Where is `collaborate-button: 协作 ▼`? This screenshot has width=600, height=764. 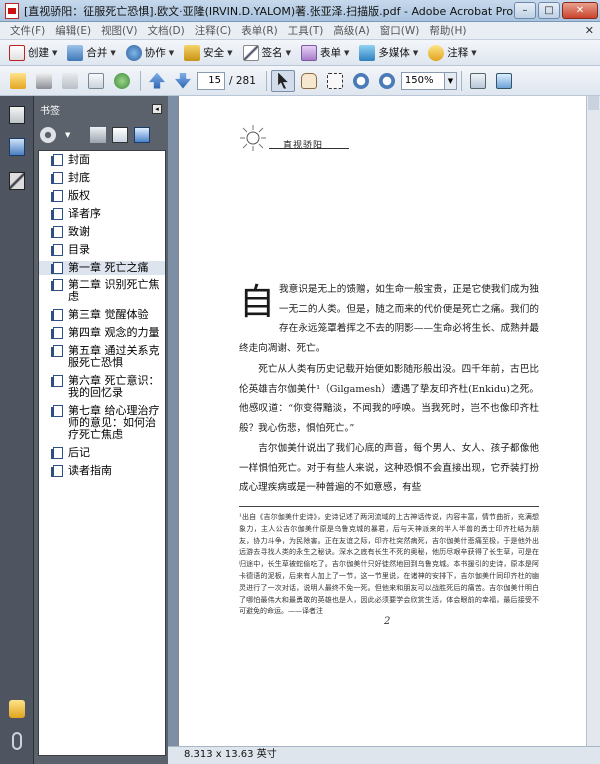
collaborate-button: 协作 ▼ is located at coordinates (150, 53).